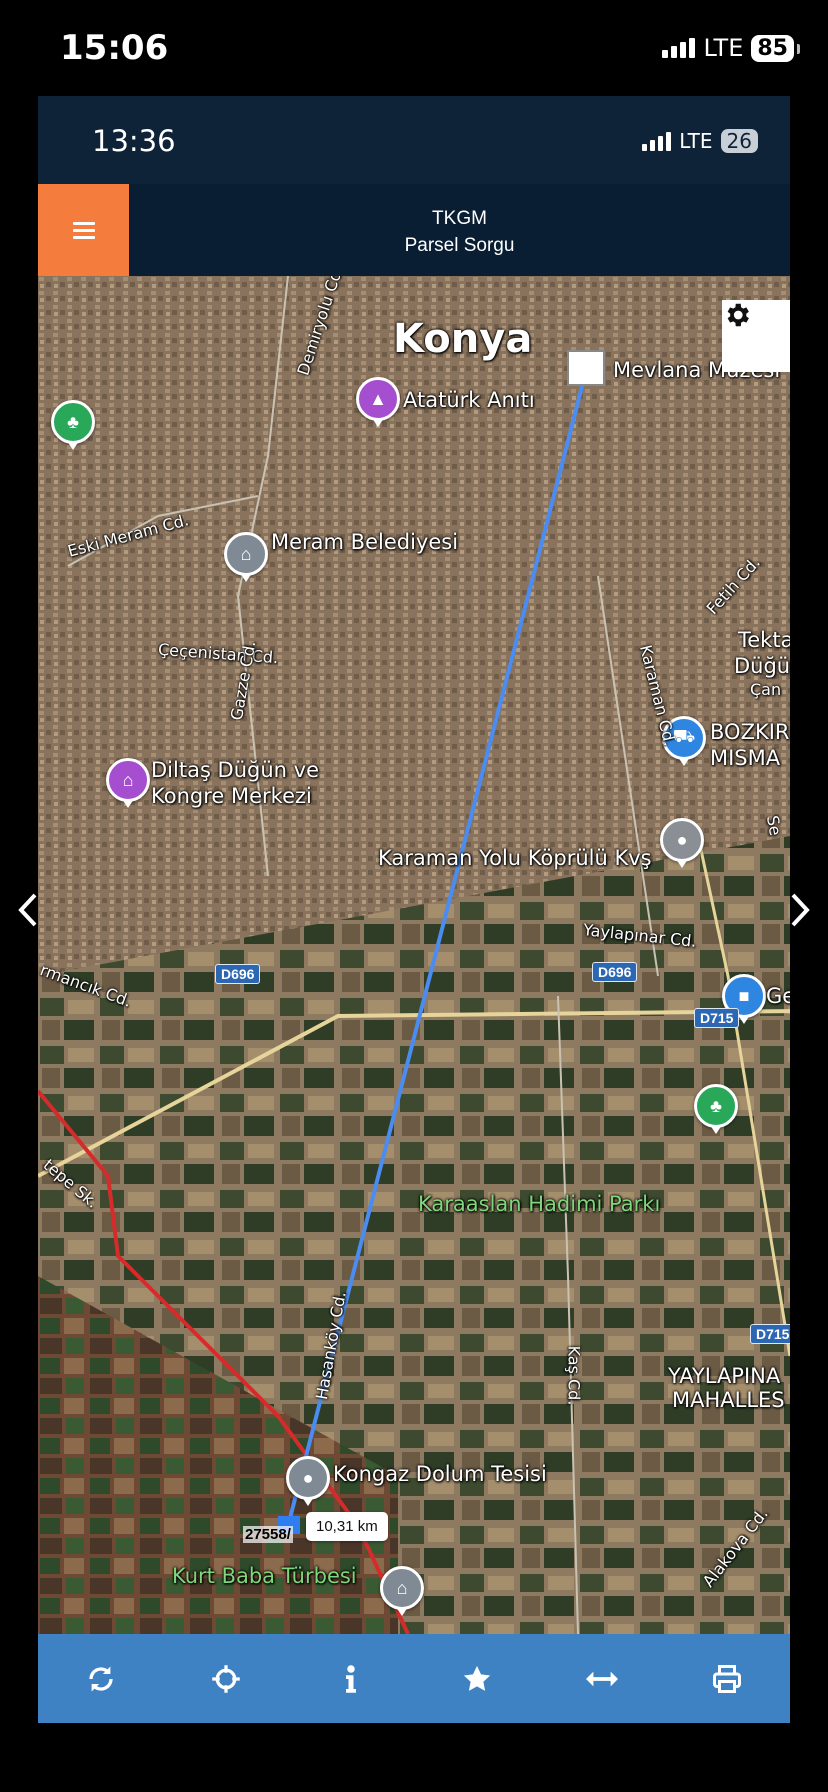  What do you see at coordinates (762, 666) in the screenshot?
I see `poi-tekta-line2: Düğü` at bounding box center [762, 666].